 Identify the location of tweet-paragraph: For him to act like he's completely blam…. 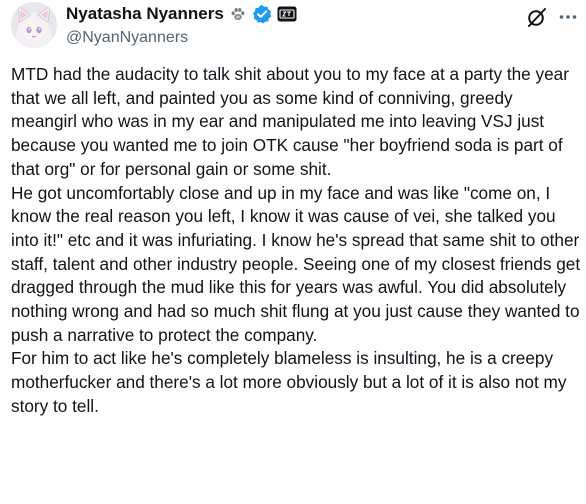
(289, 382).